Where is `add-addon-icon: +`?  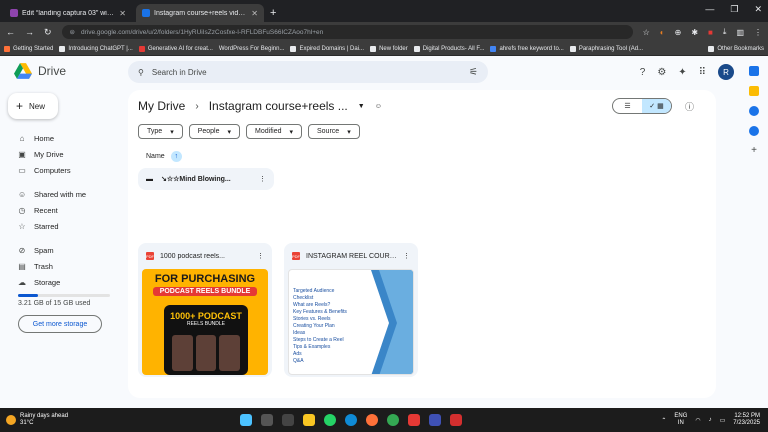
add-addon-icon: + is located at coordinates (754, 151).